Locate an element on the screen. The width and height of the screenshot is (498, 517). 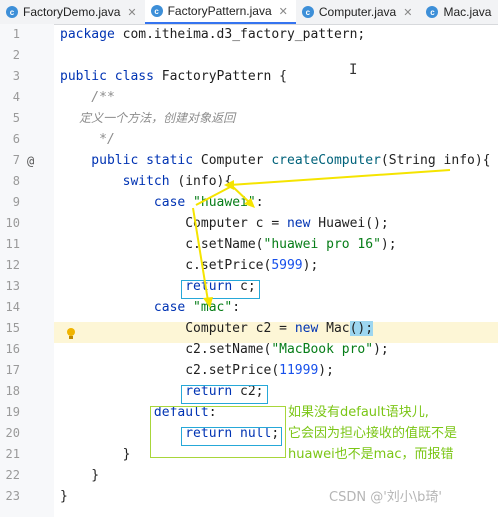
annotation-line-2: 它会因为担心接收的值既不是 is located at coordinates (373, 433).